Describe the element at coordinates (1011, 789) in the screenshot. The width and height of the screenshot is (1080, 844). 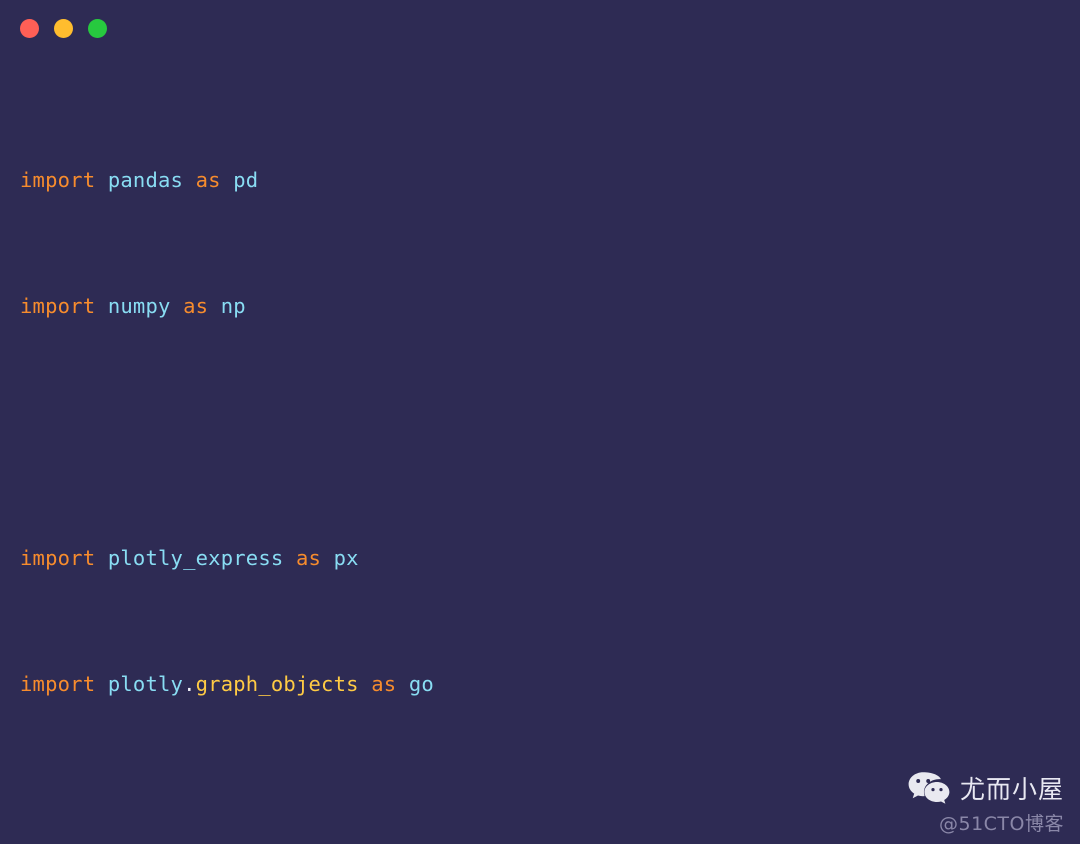
I see `watermark-account-name: 尤而小屋` at that location.